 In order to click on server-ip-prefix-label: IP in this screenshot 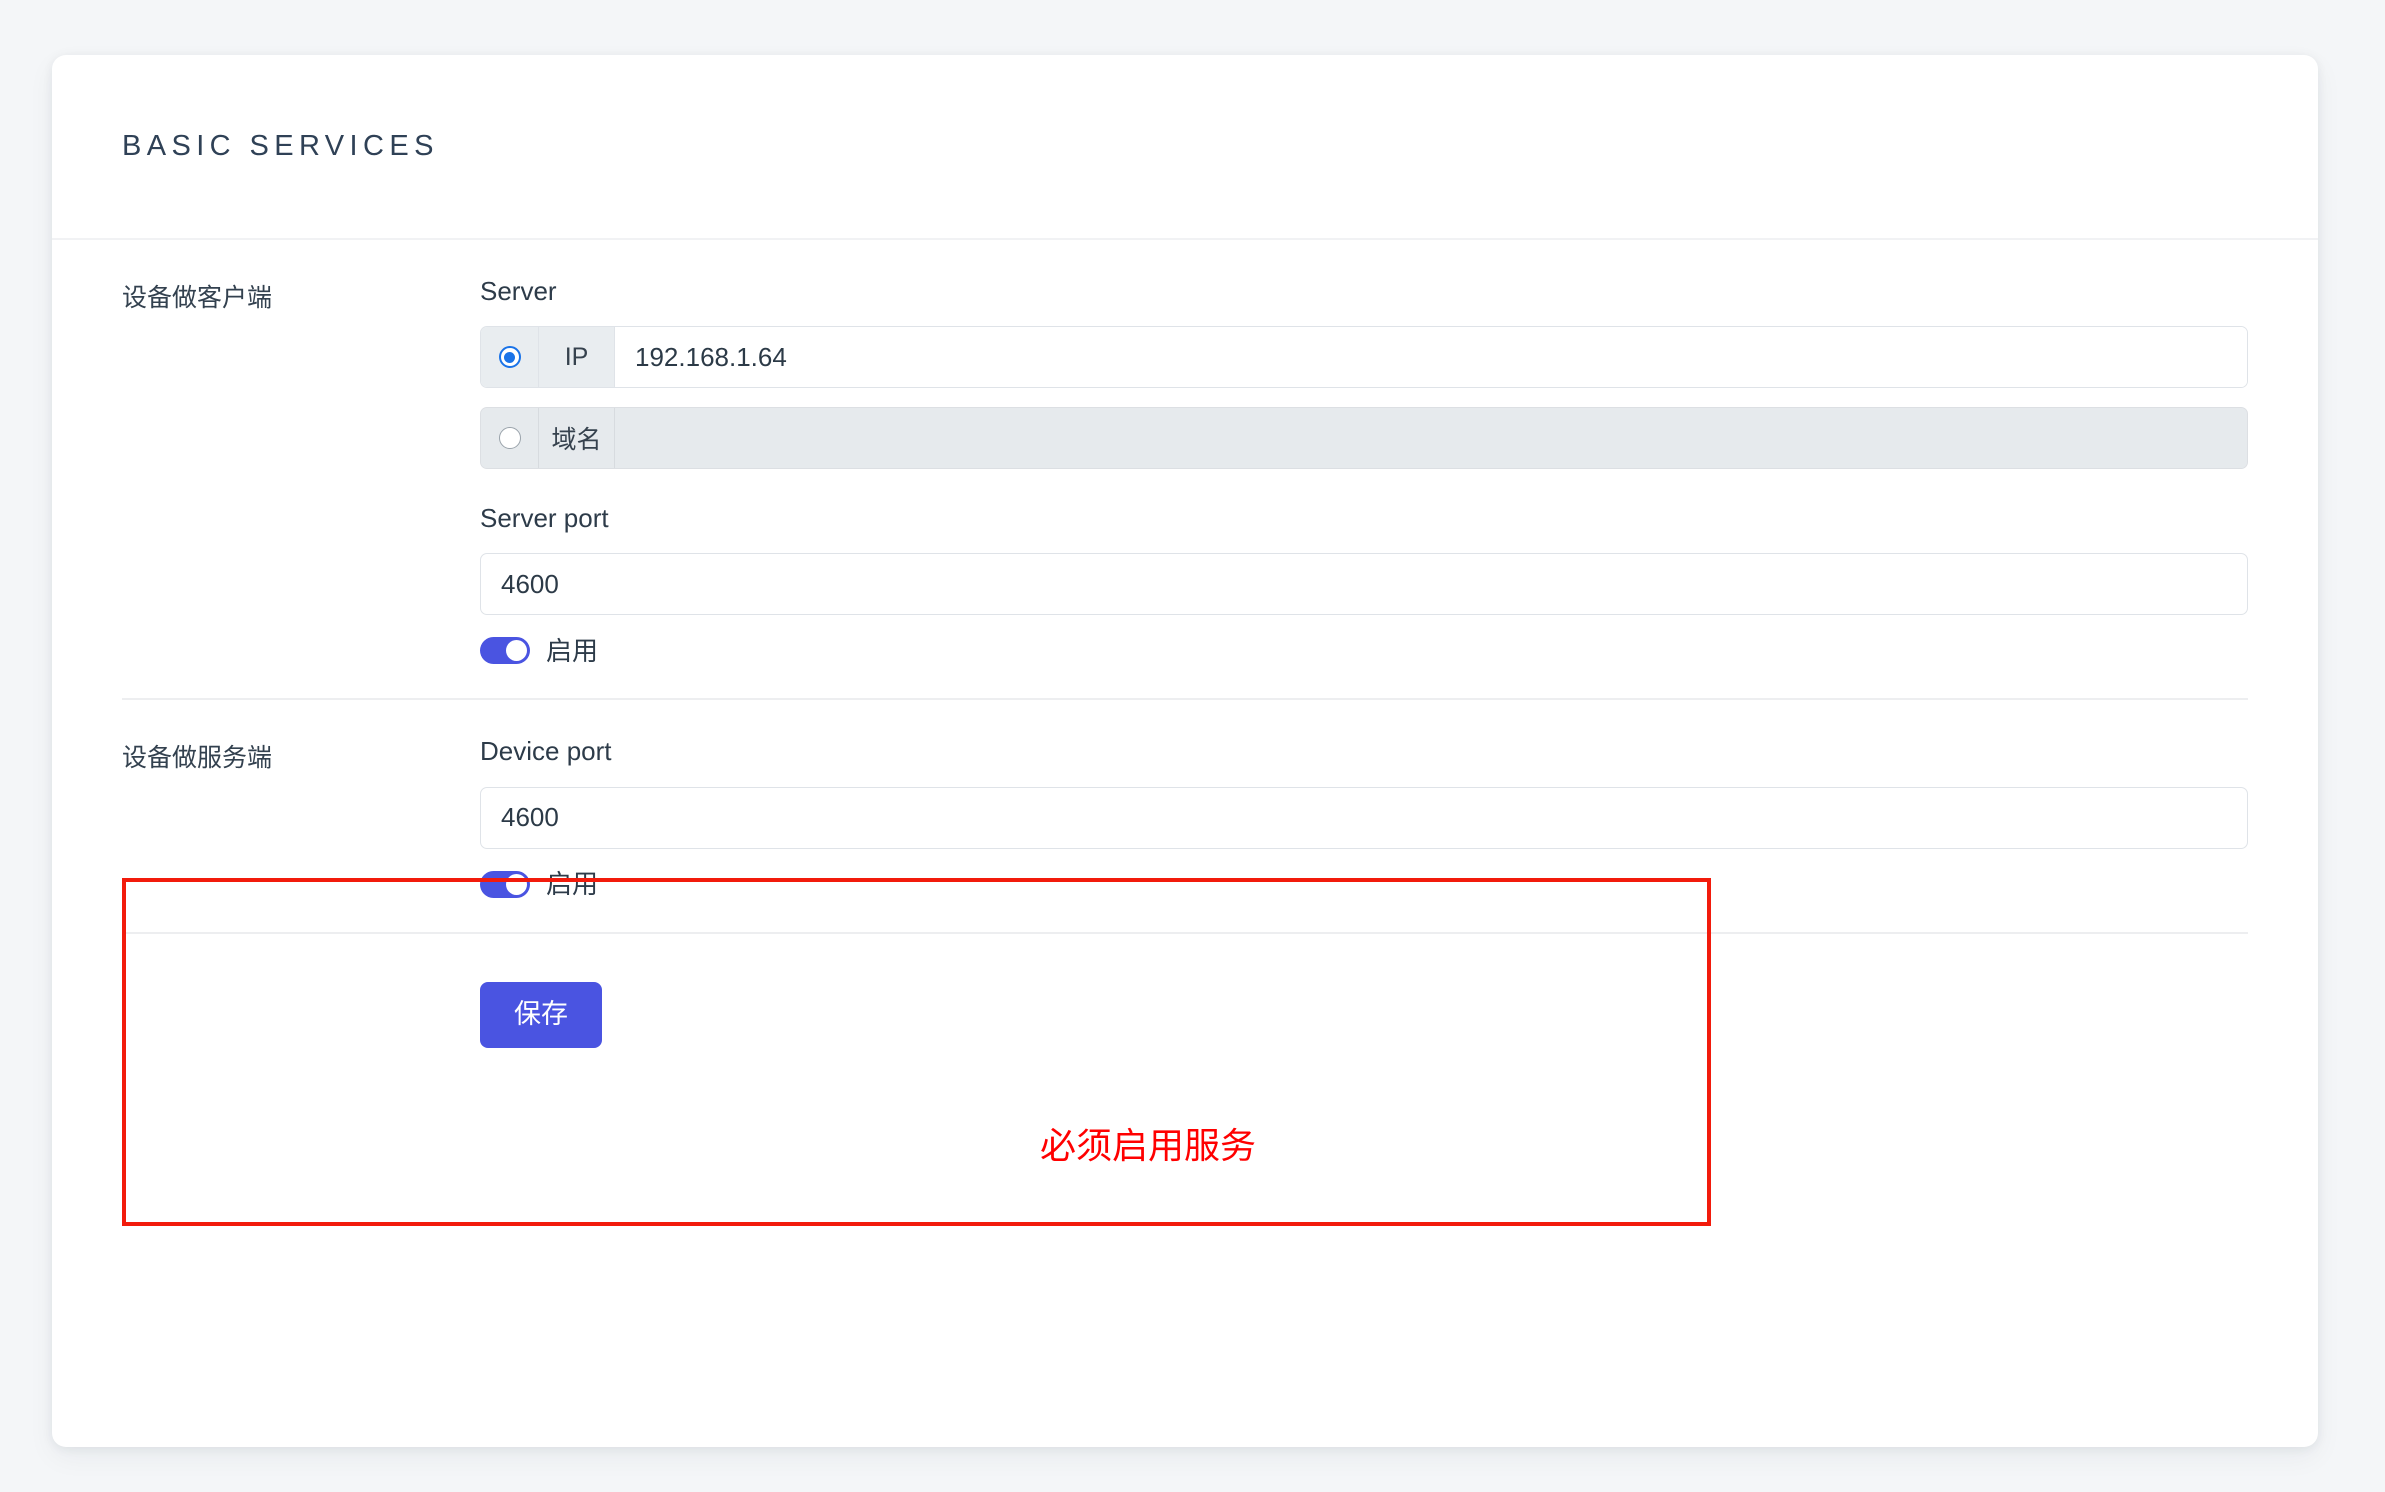, I will do `click(577, 357)`.